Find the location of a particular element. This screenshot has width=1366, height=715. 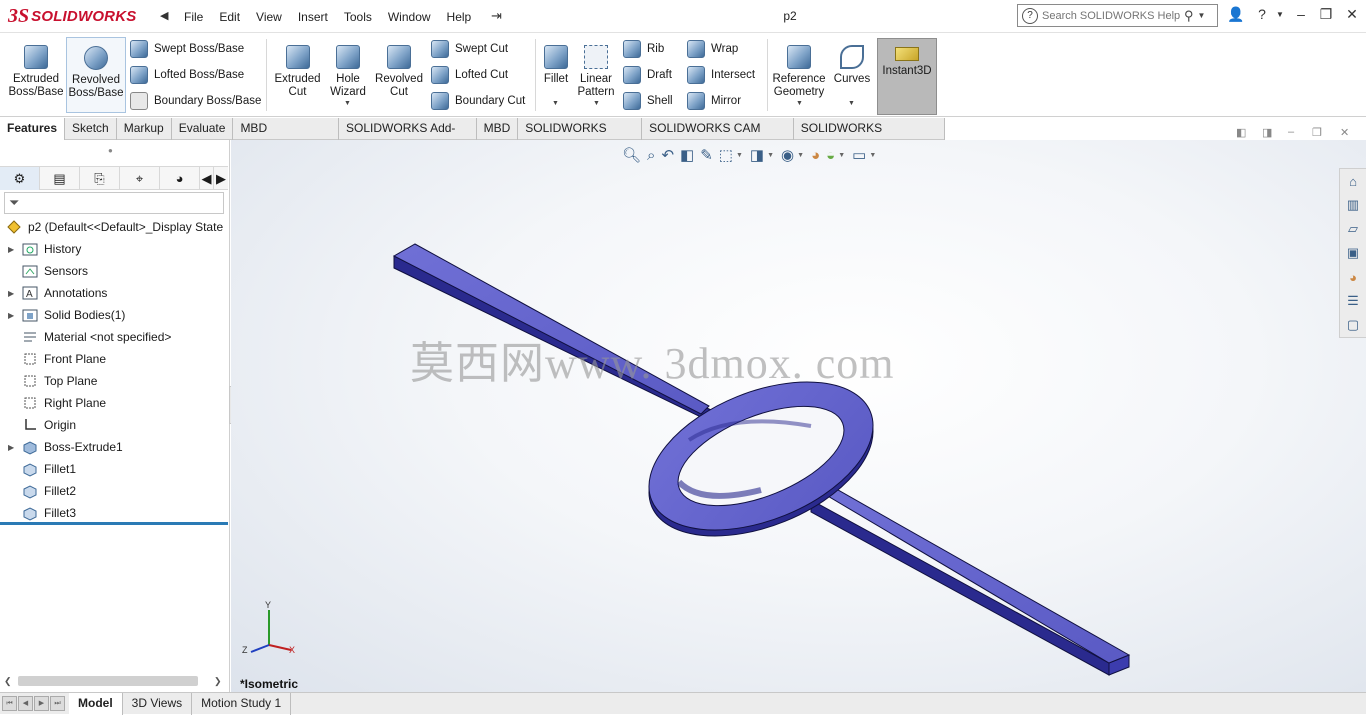

linear-pattern-dropdown-icon: ▼ is located at coordinates (596, 103).